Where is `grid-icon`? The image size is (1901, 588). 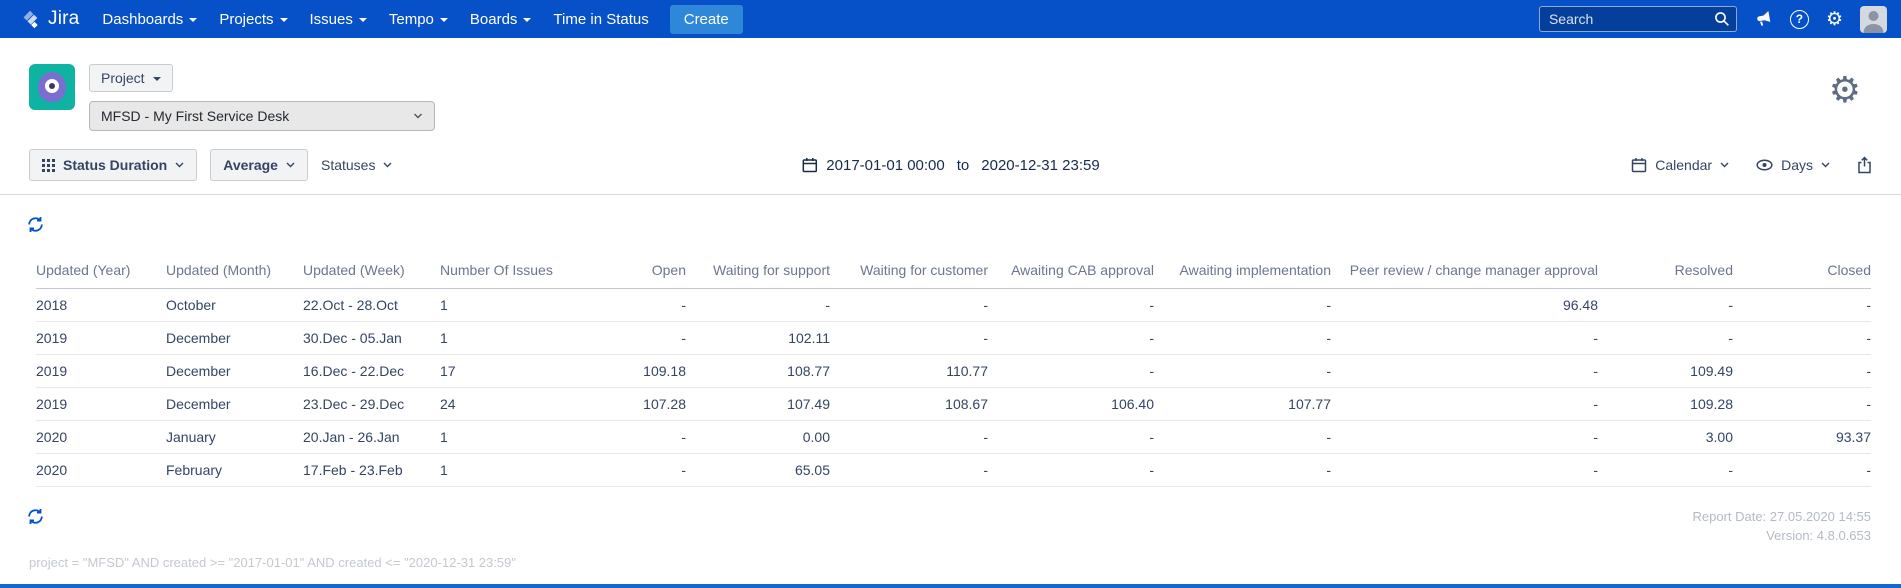 grid-icon is located at coordinates (48, 165).